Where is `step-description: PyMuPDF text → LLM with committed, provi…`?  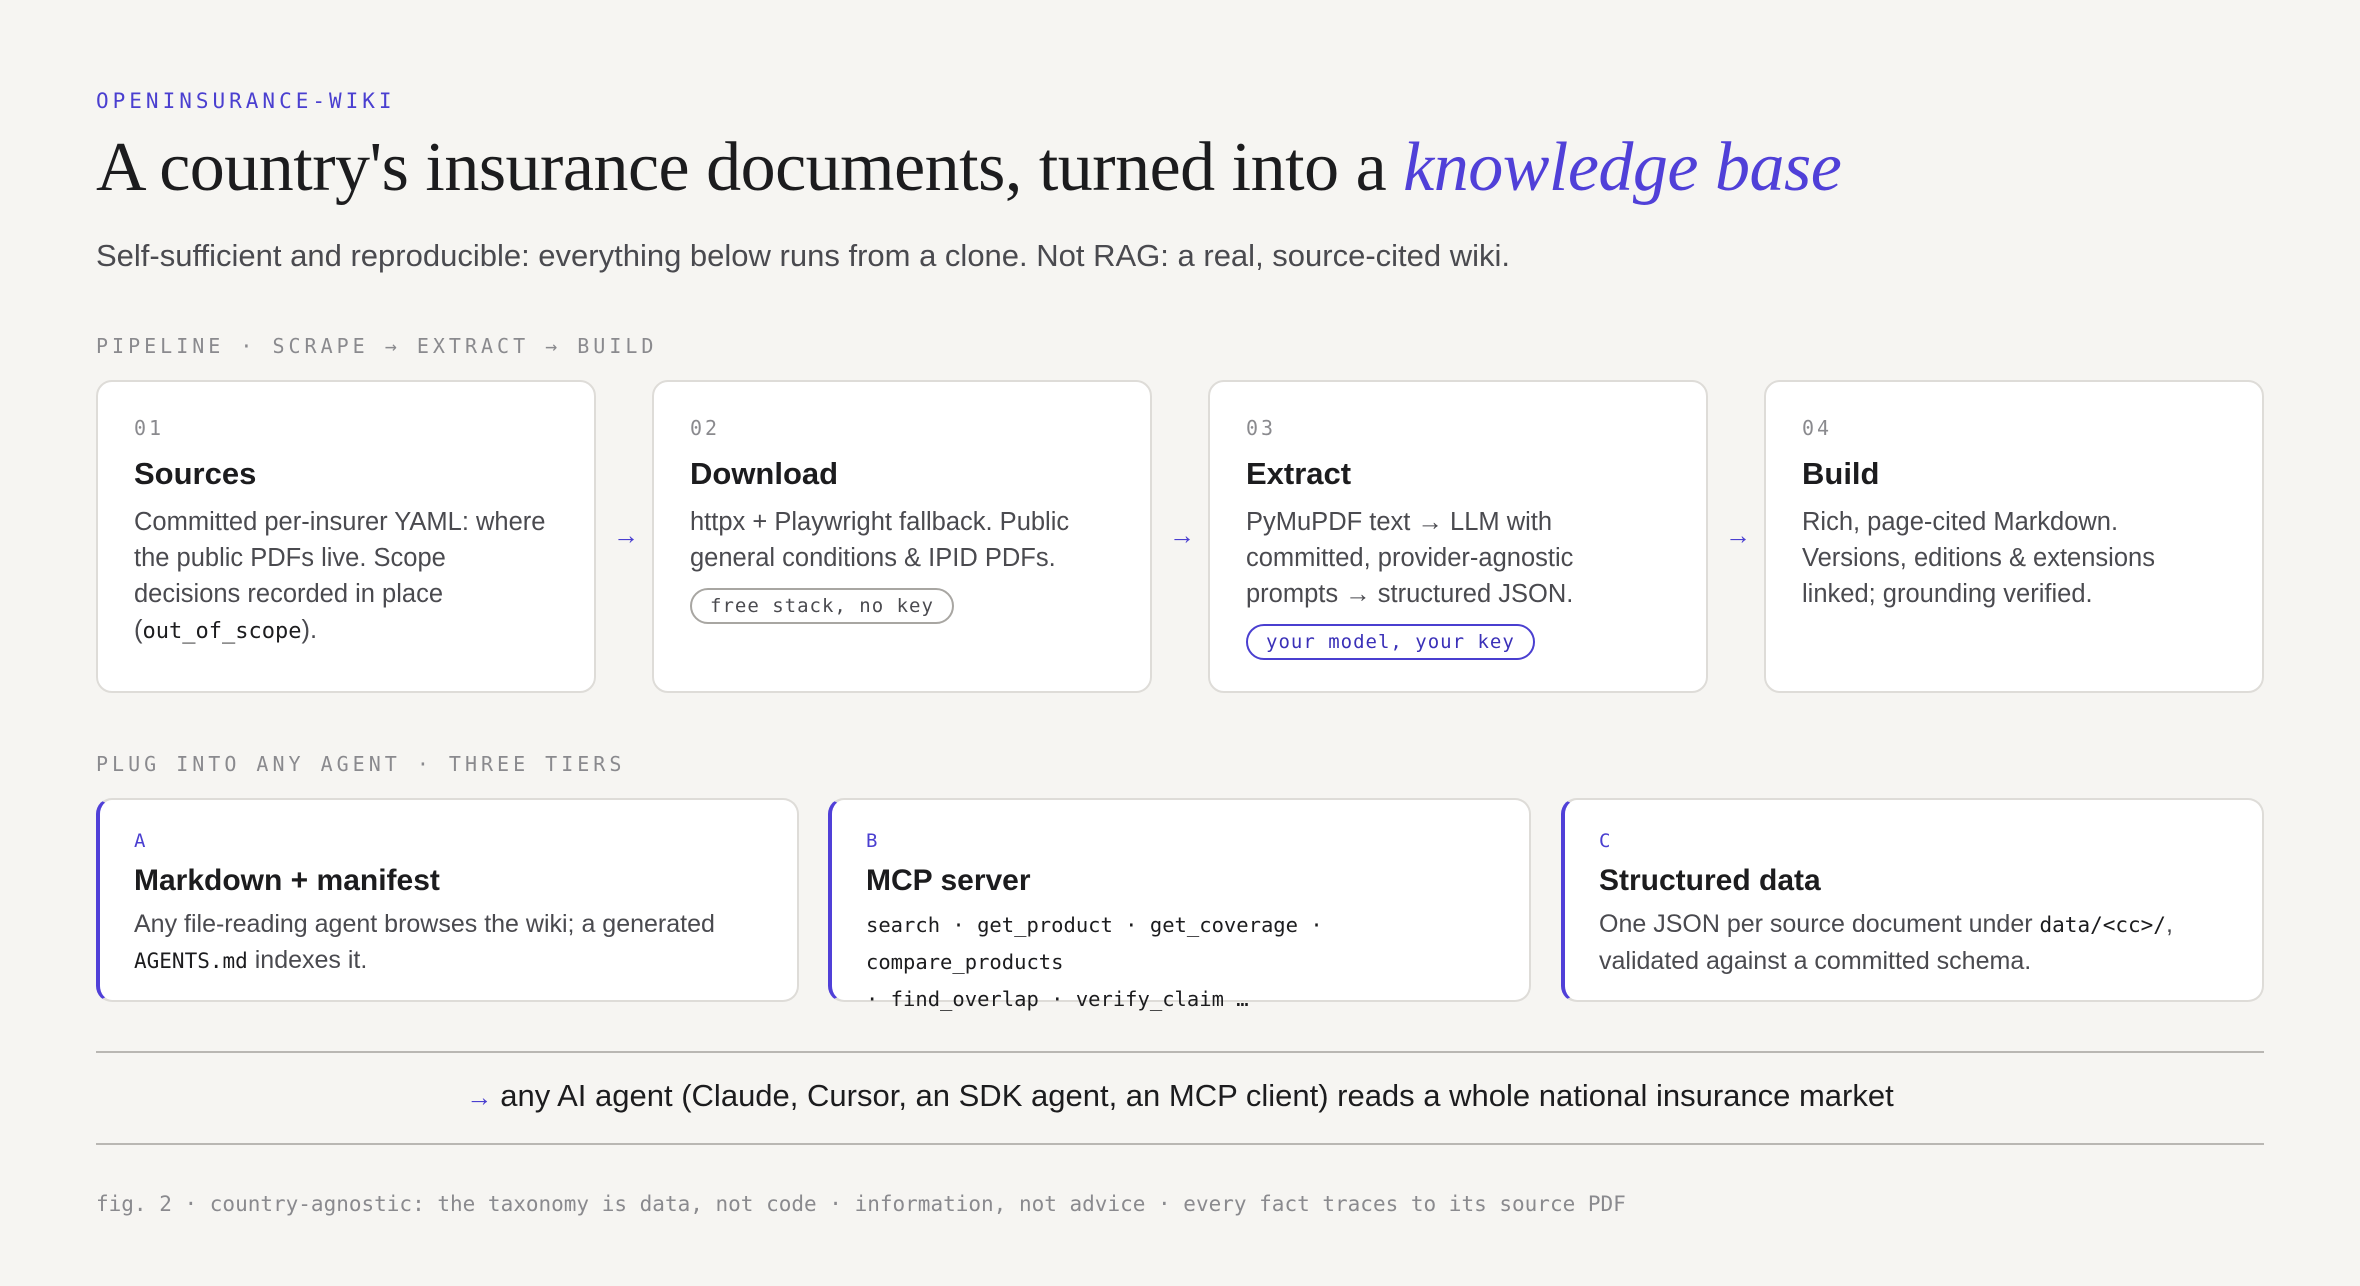
step-description: PyMuPDF text → LLM with committed, provi… is located at coordinates (1410, 558).